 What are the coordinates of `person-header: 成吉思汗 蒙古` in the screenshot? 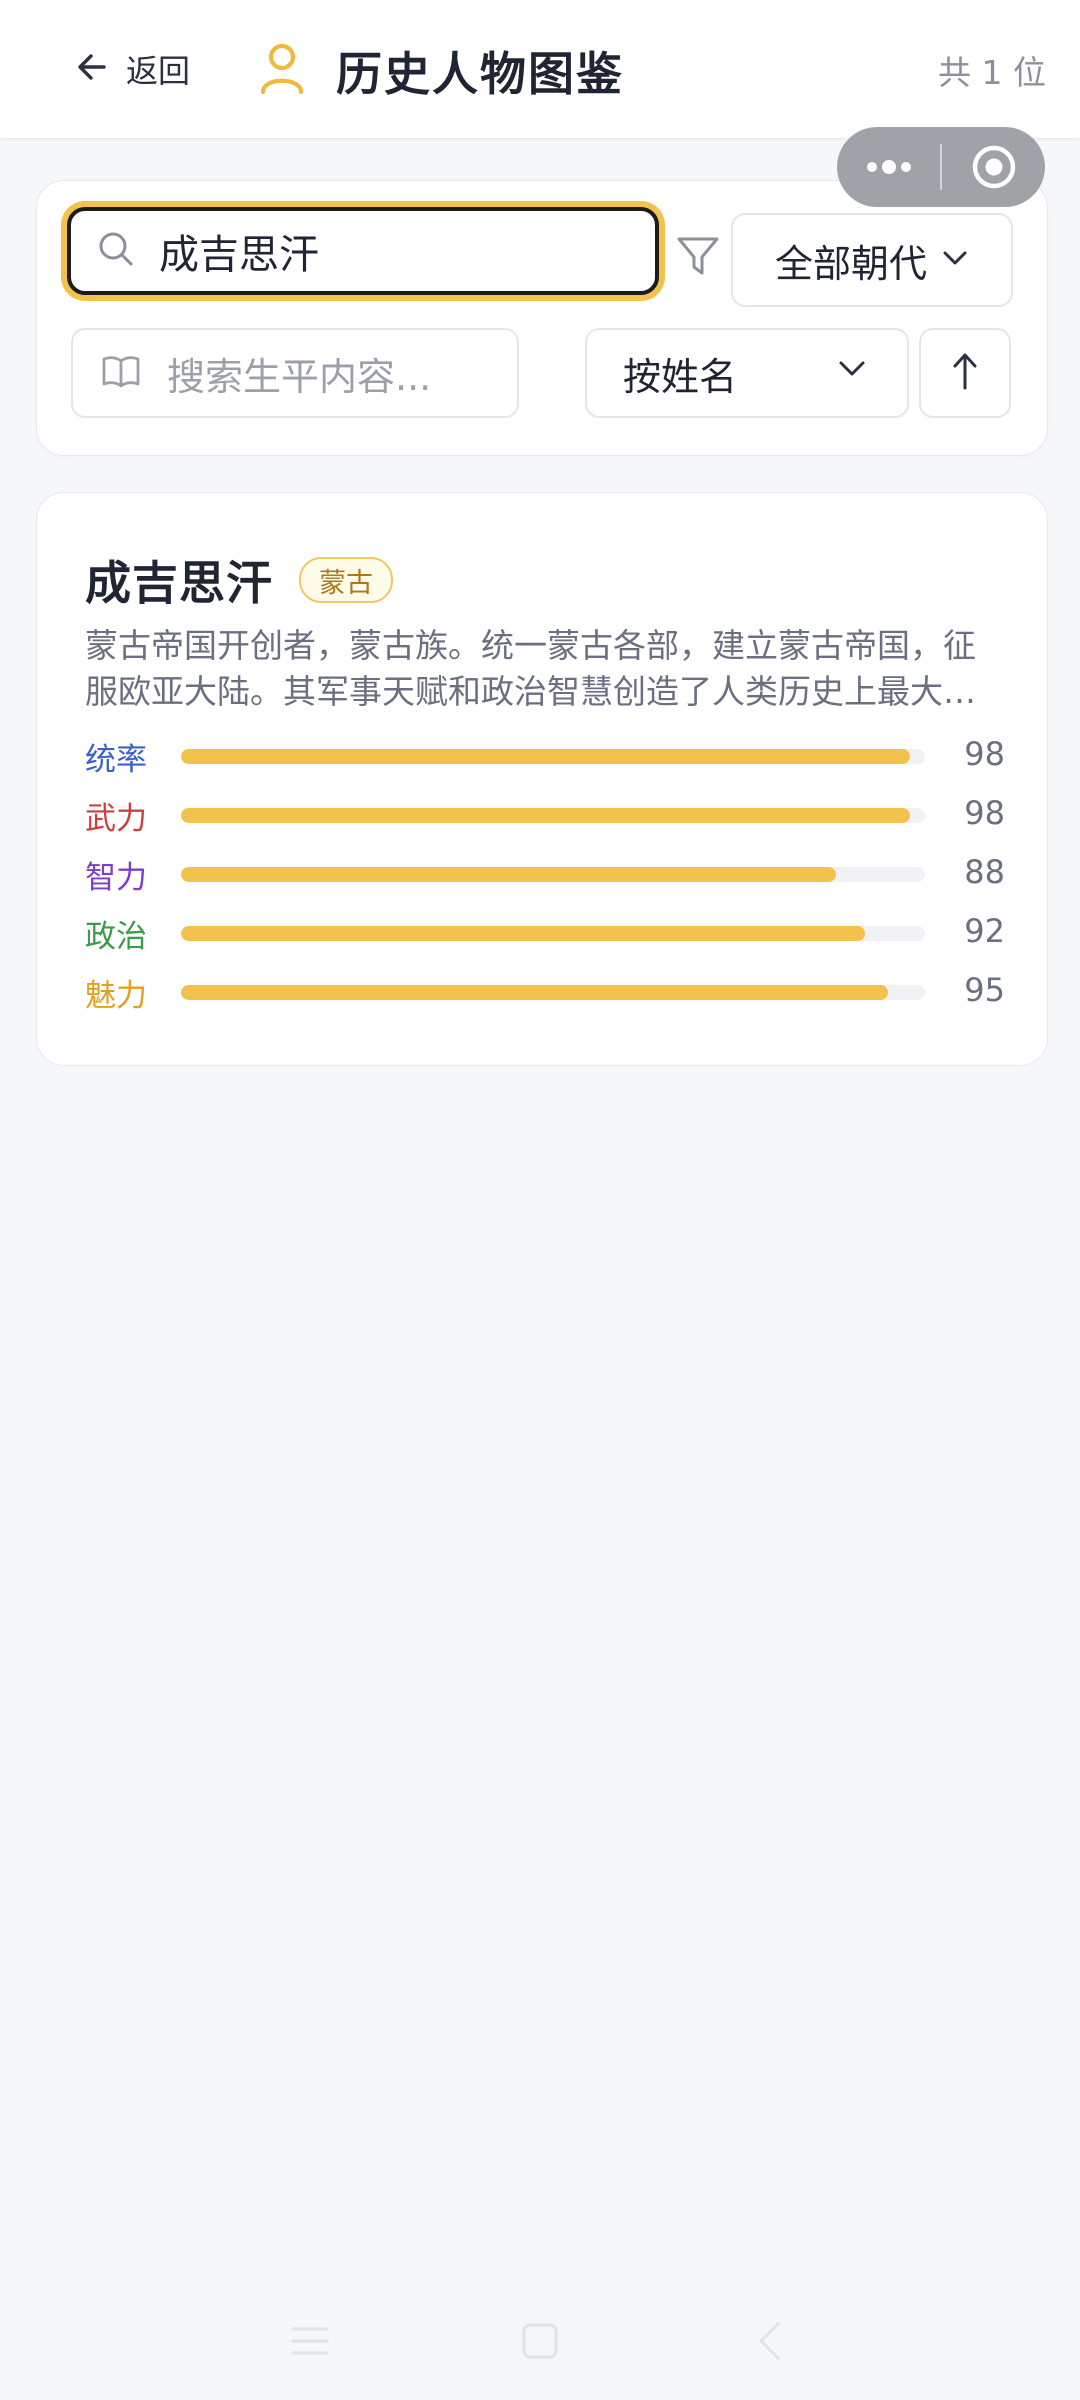 It's located at (239, 580).